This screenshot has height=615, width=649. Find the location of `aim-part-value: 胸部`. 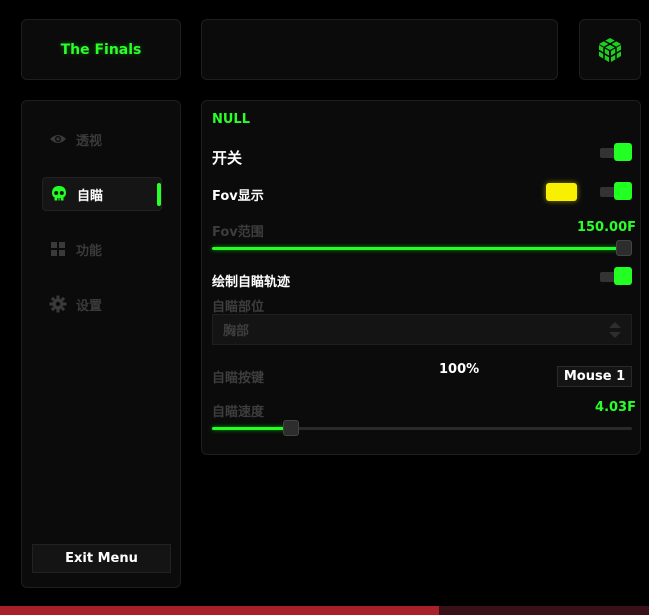

aim-part-value: 胸部 is located at coordinates (236, 331).